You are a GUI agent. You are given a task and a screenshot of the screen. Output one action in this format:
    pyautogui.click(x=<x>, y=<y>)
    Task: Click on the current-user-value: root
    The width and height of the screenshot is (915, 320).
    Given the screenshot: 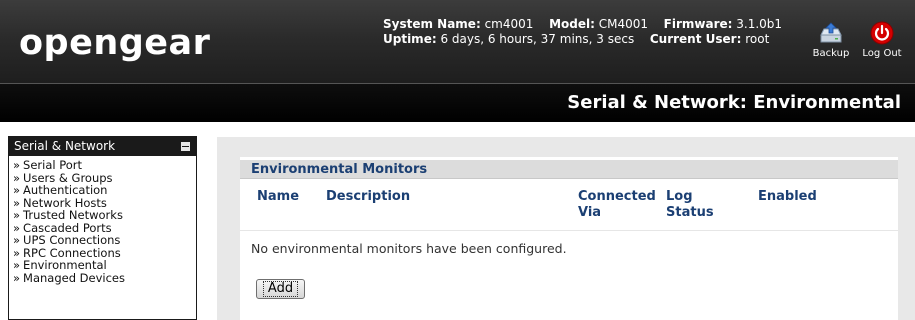 What is the action you would take?
    pyautogui.click(x=757, y=39)
    